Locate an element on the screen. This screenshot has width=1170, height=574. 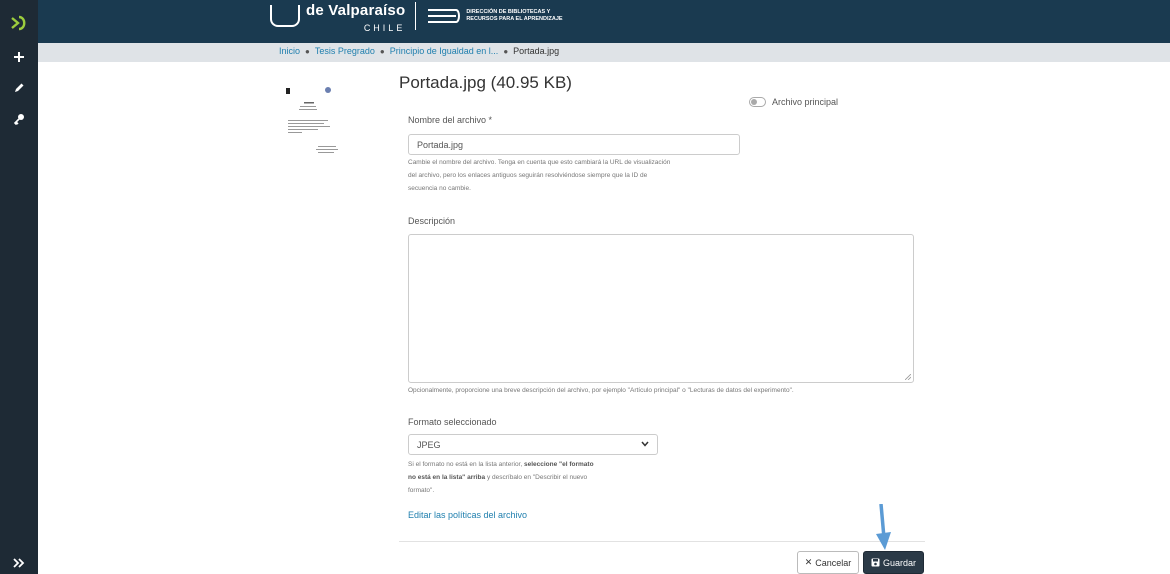
annotation-arrow-icon is located at coordinates (883, 527).